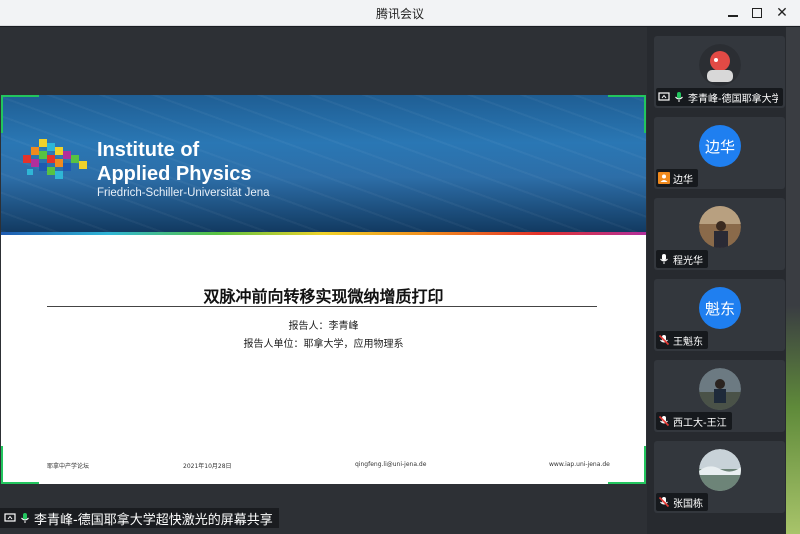 The width and height of the screenshot is (800, 534). I want to click on screen-share-label: 李青峰-德国耶拿大学超快激光的屏幕共享, so click(139, 518).